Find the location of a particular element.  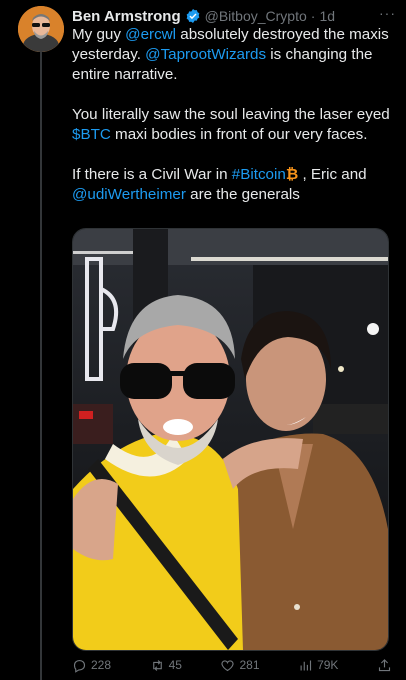

like-button: 281 is located at coordinates (240, 665).